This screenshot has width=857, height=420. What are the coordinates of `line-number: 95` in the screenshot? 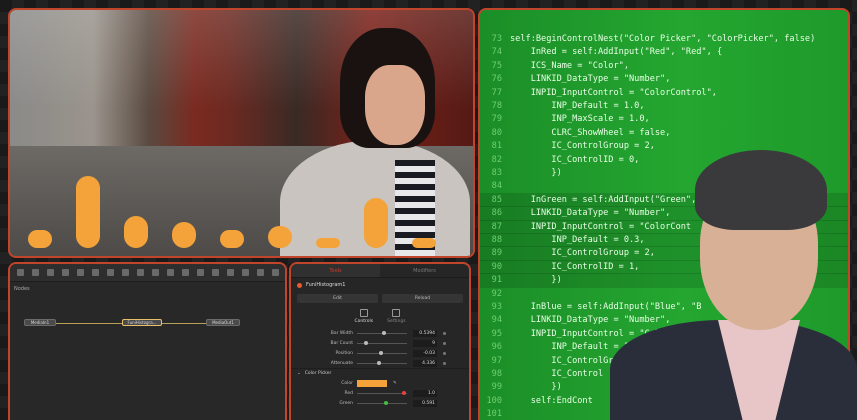 It's located at (496, 333).